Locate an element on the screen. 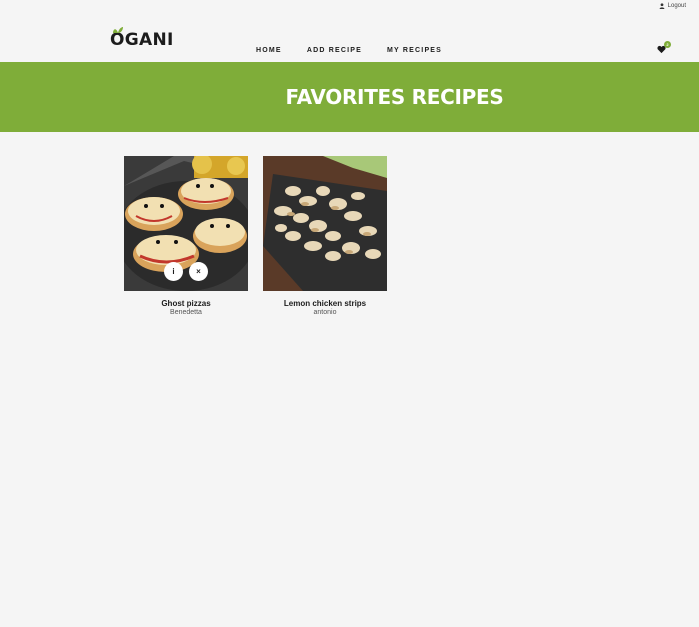 The width and height of the screenshot is (699, 627). lemon-chicken-image is located at coordinates (325, 223).